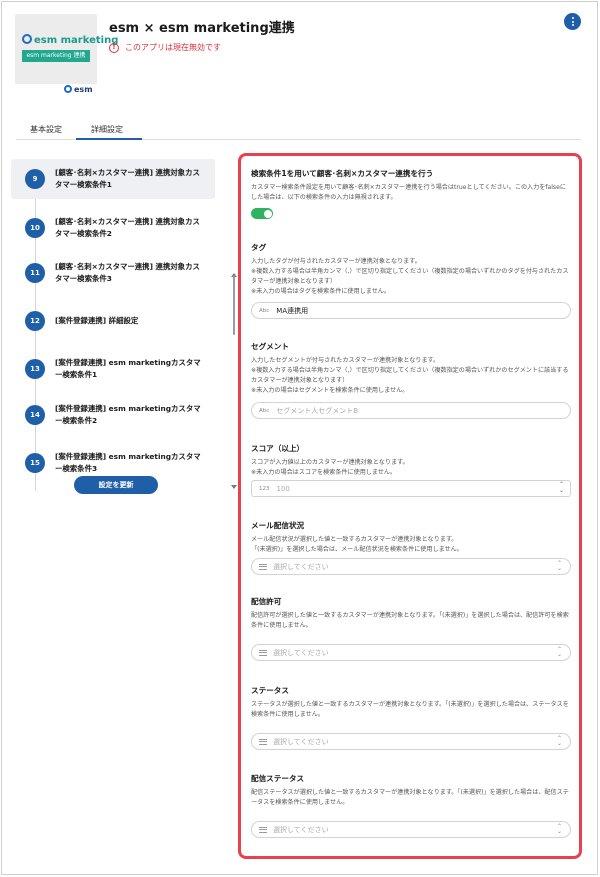 This screenshot has height=877, width=600. What do you see at coordinates (324, 472) in the screenshot?
I see `section-note: ※未入力の場合はスコアを検索条件に使用しません。` at bounding box center [324, 472].